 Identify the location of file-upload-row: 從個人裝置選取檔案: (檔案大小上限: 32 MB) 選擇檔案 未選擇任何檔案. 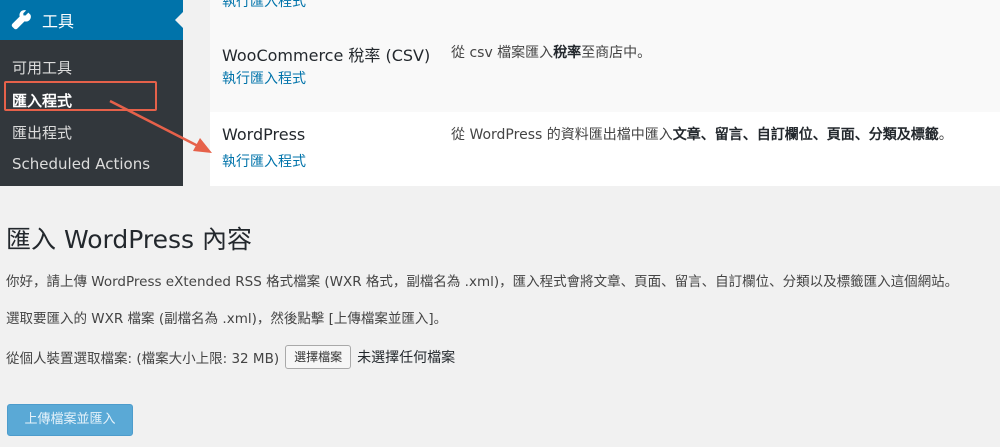
(230, 357).